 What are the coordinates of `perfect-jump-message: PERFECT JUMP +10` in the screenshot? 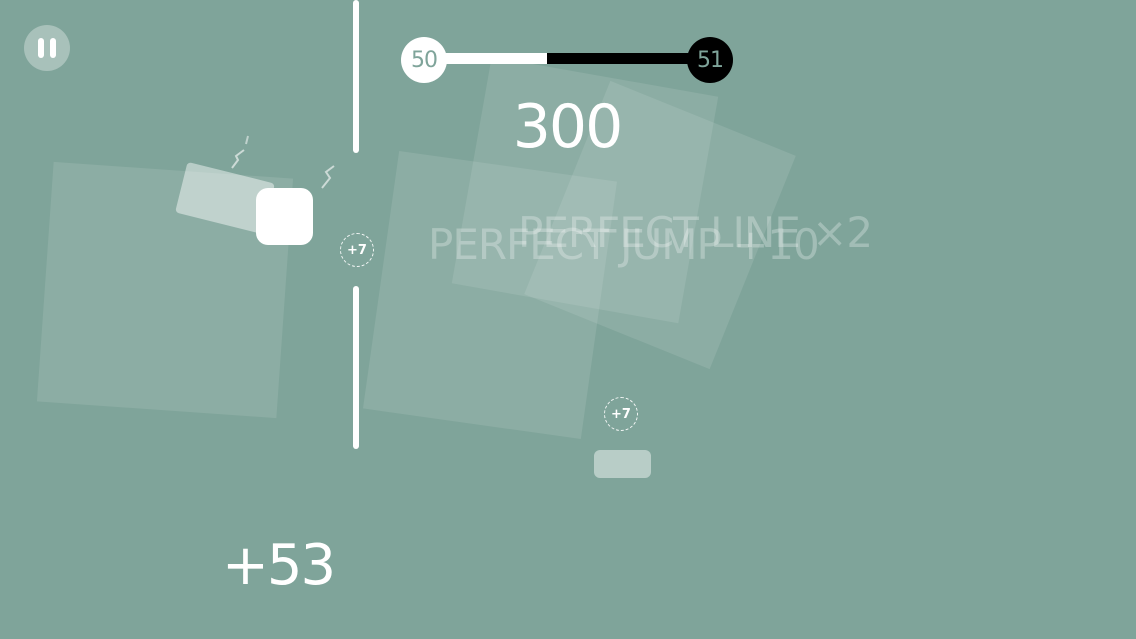 It's located at (624, 244).